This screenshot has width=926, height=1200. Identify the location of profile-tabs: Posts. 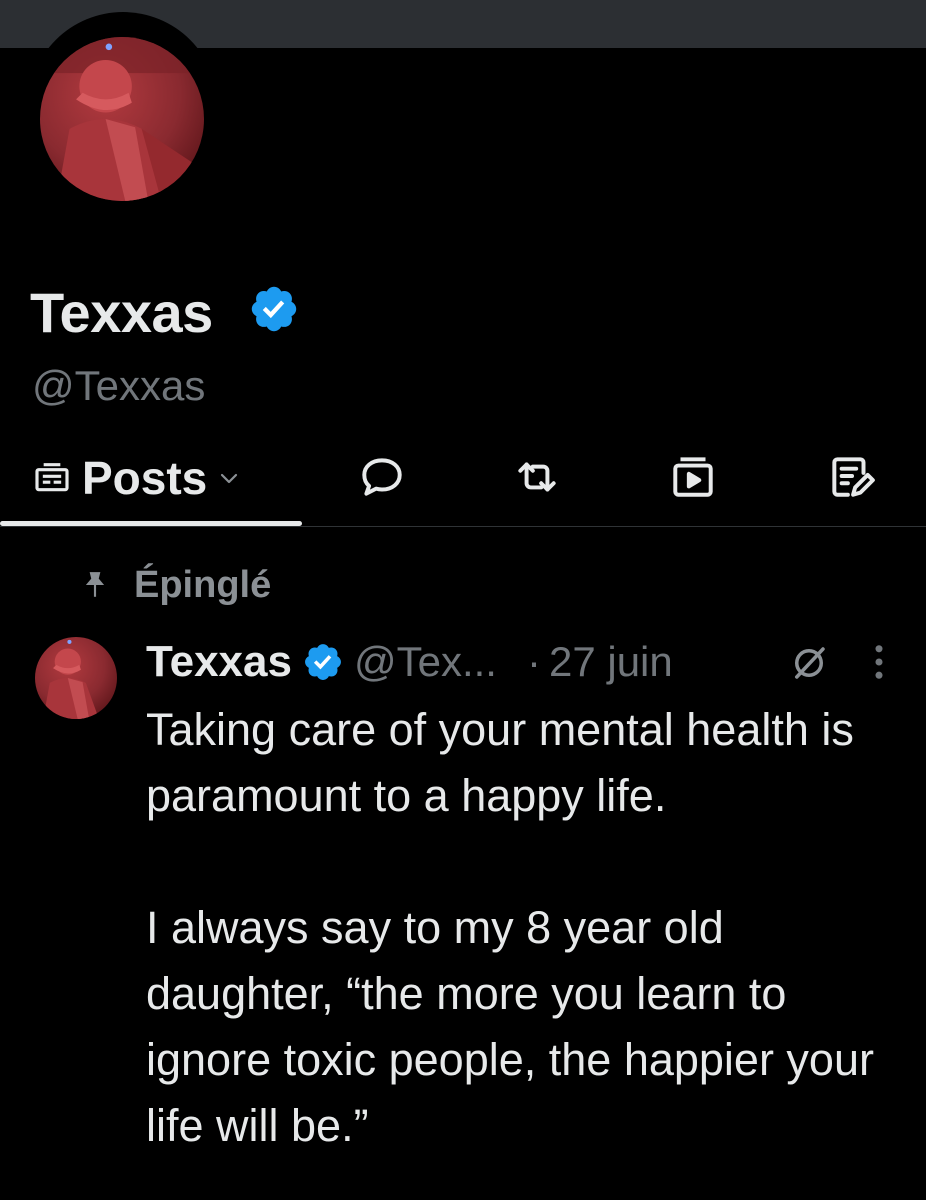
(463, 484).